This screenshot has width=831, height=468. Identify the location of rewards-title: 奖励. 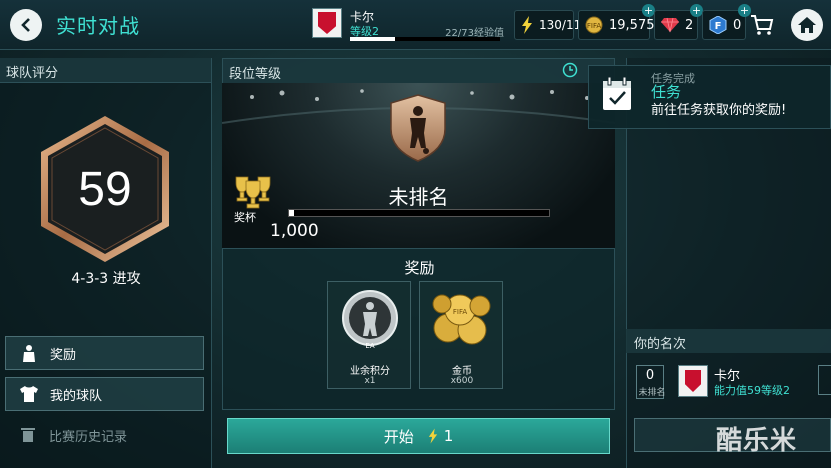
(419, 268).